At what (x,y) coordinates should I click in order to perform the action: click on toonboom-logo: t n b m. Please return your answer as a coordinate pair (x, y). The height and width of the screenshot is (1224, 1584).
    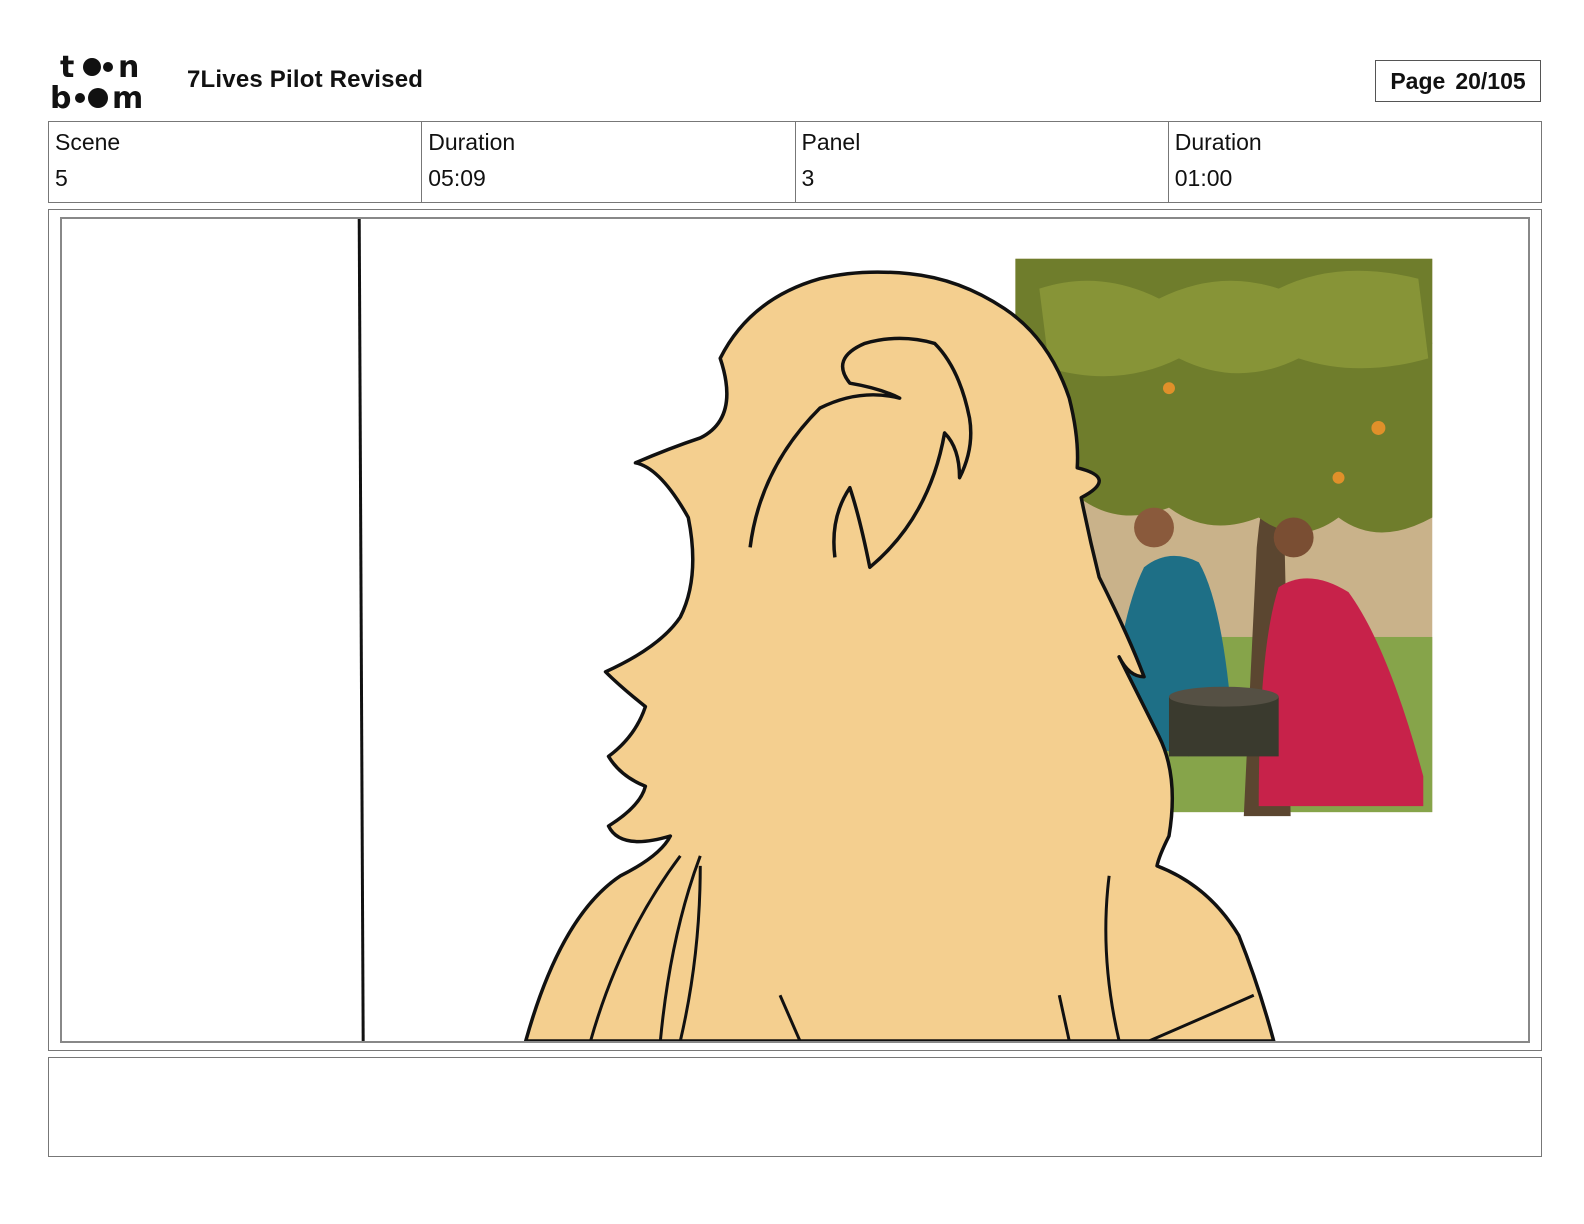
    Looking at the image, I should click on (107, 83).